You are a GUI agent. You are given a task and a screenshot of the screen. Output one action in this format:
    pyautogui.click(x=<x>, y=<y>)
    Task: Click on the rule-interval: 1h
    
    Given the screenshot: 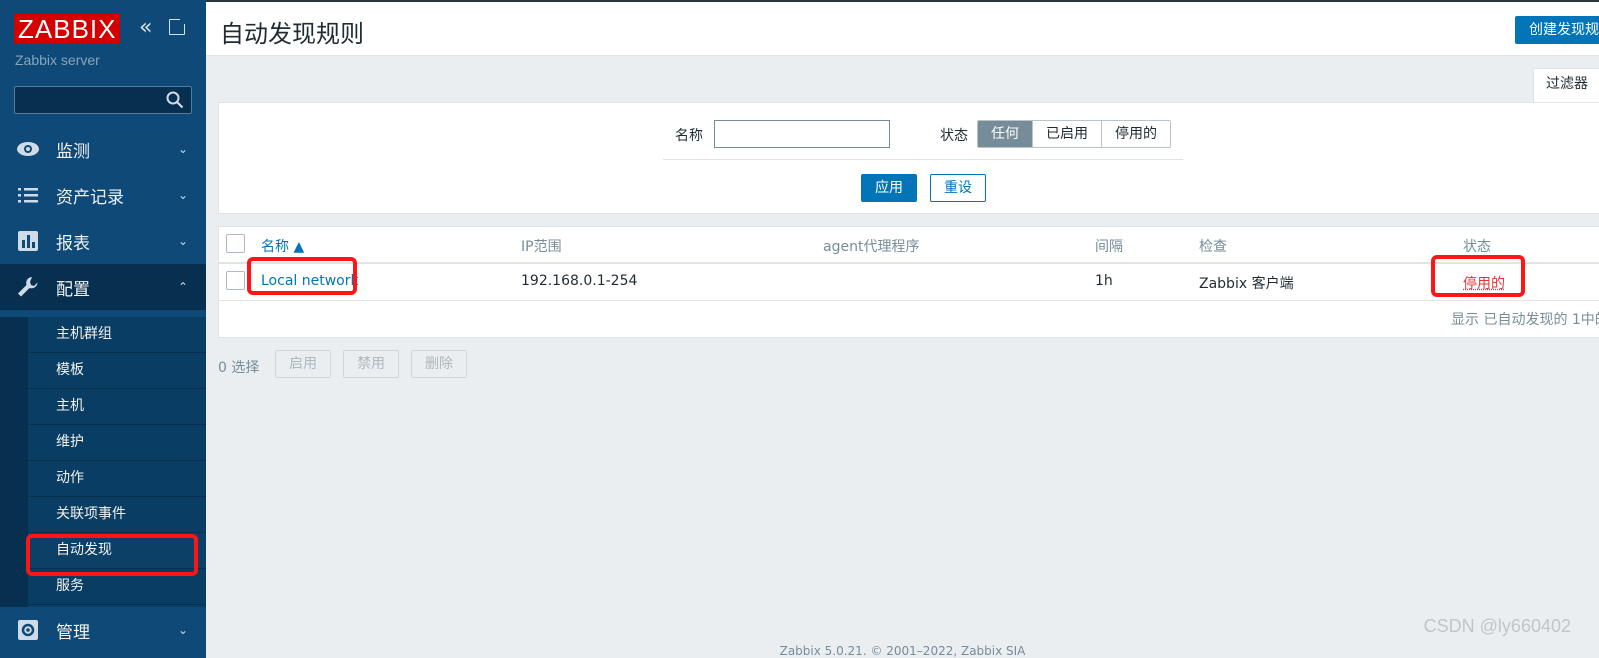 What is the action you would take?
    pyautogui.click(x=1104, y=281)
    